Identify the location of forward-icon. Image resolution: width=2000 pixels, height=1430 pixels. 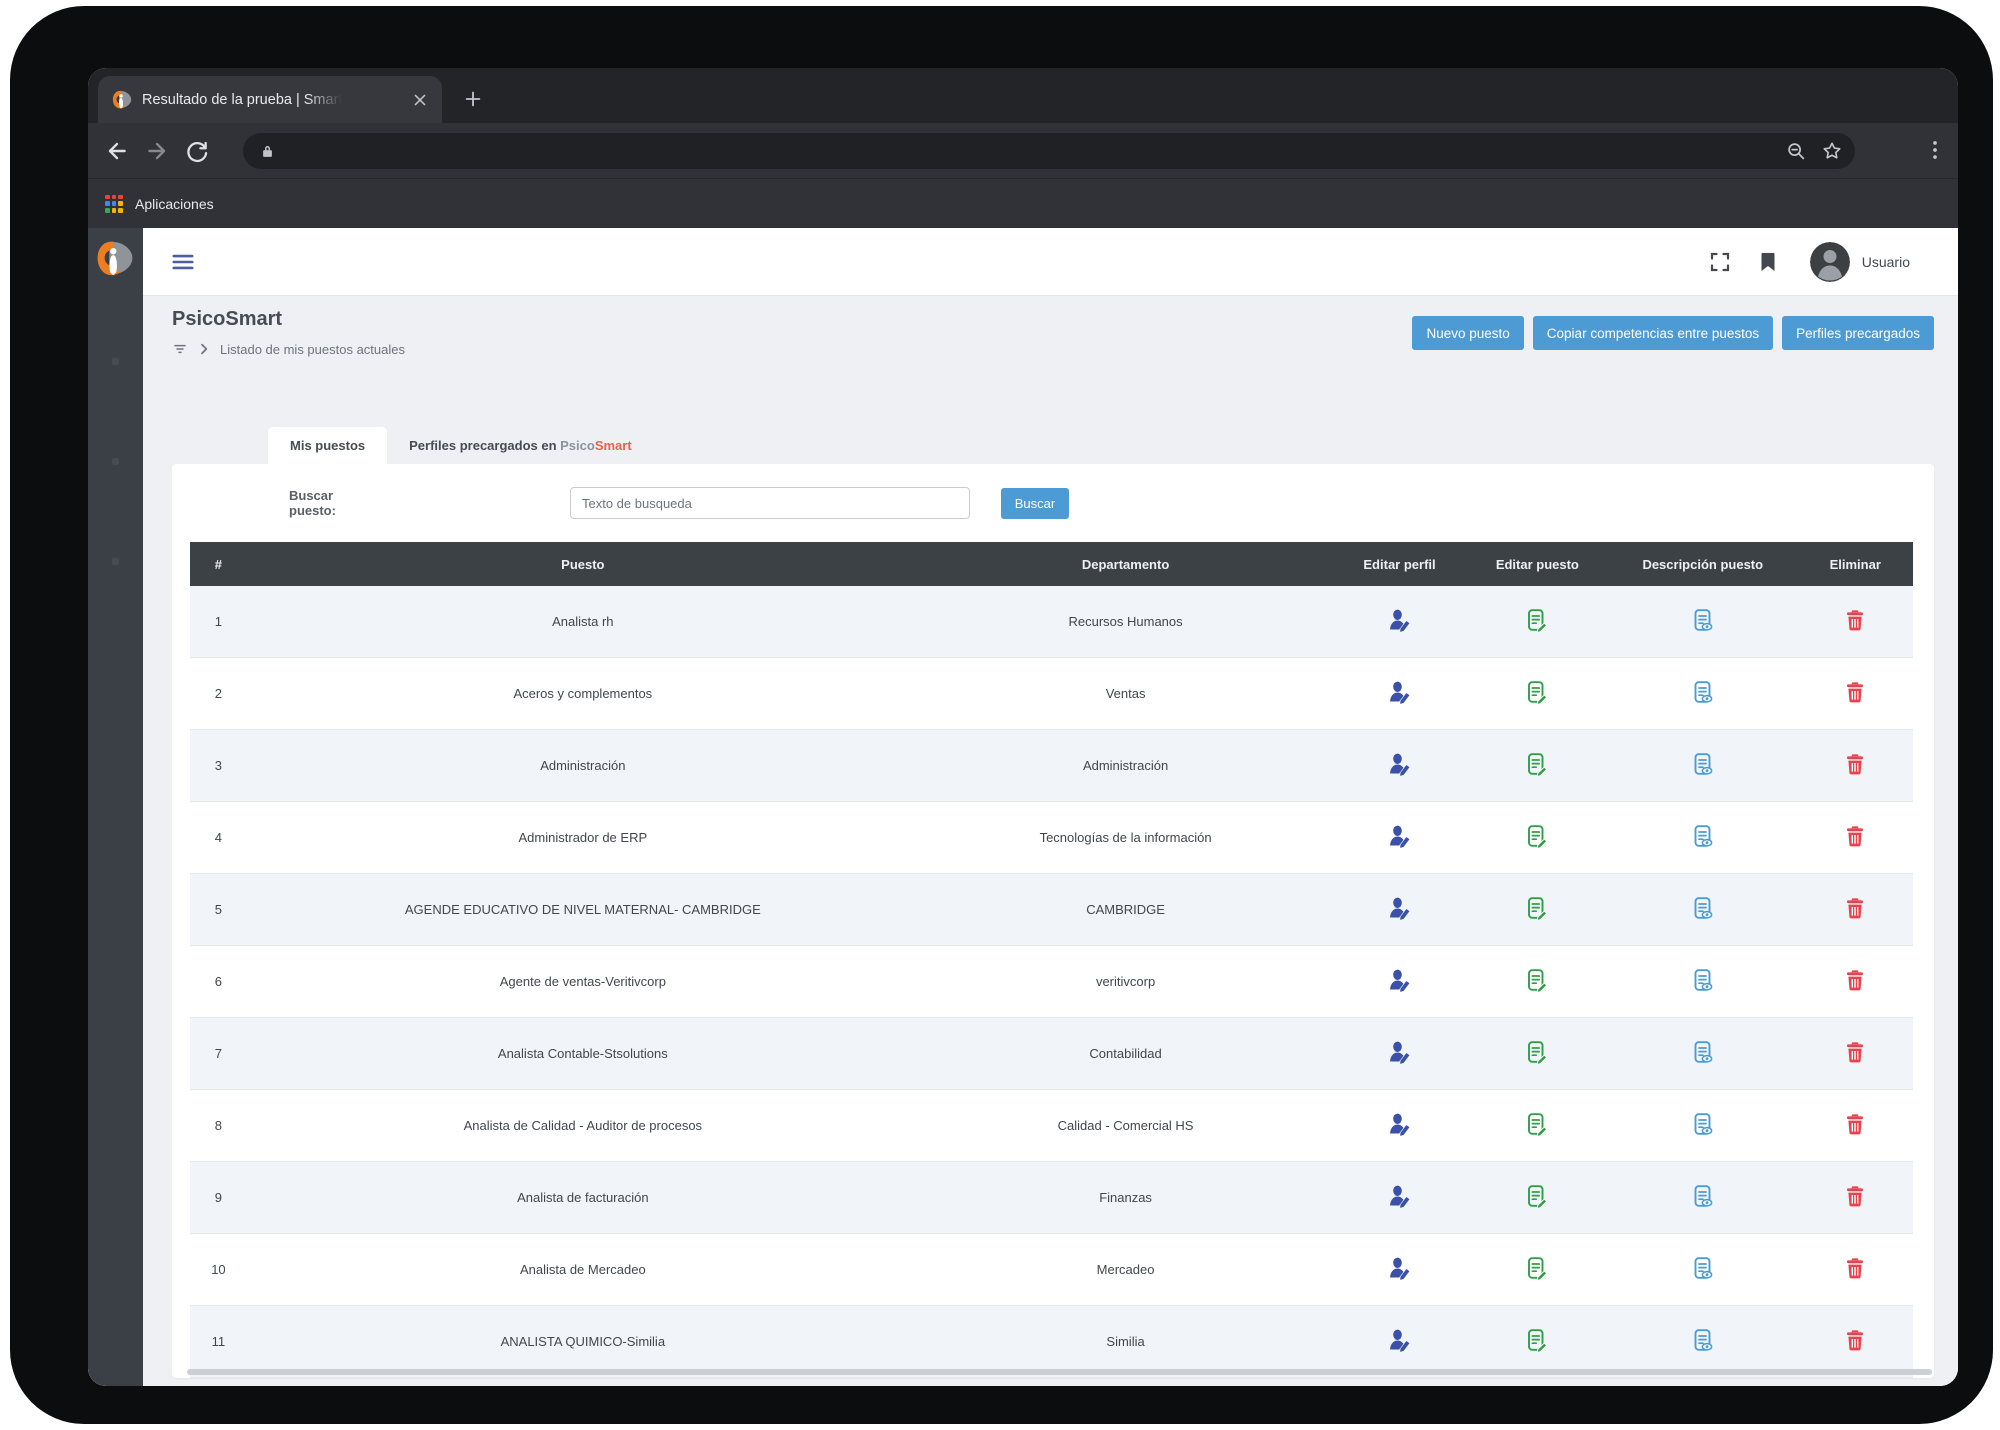
(157, 151).